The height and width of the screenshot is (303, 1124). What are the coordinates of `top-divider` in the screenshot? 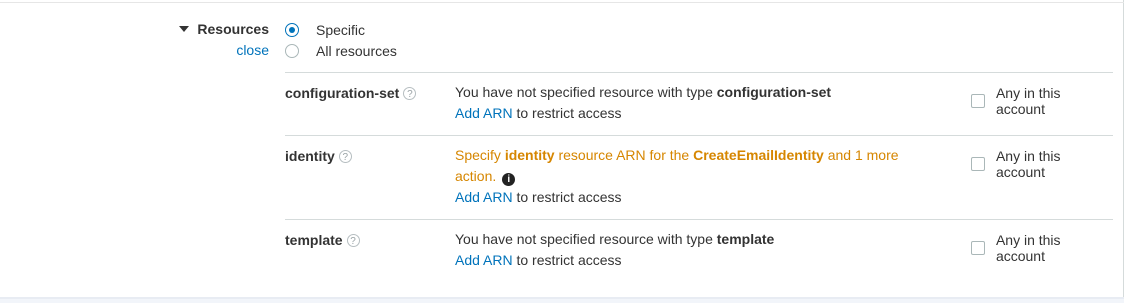 It's located at (562, 2).